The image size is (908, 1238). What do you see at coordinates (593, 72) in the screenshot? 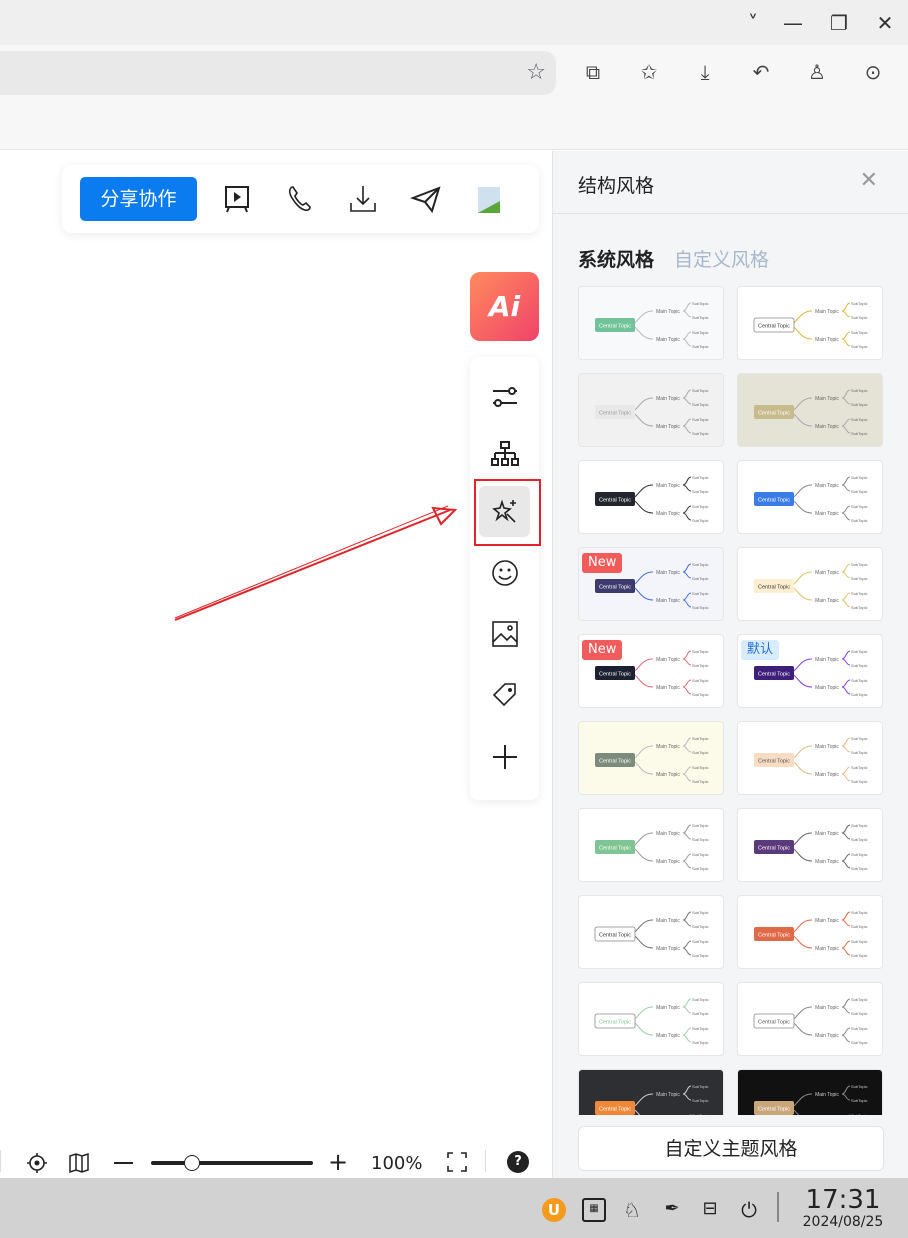
I see `extensions-icon: ⧉` at bounding box center [593, 72].